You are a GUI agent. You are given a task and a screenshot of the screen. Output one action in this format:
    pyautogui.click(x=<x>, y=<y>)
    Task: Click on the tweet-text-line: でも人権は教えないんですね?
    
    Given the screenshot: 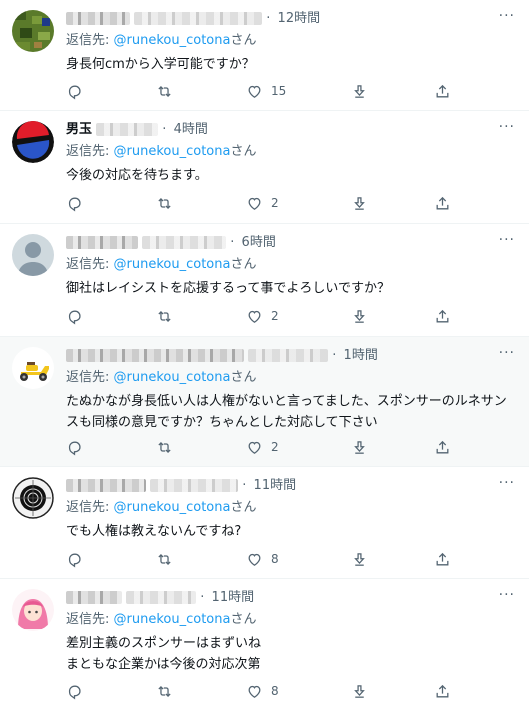 What is the action you would take?
    pyautogui.click(x=154, y=531)
    